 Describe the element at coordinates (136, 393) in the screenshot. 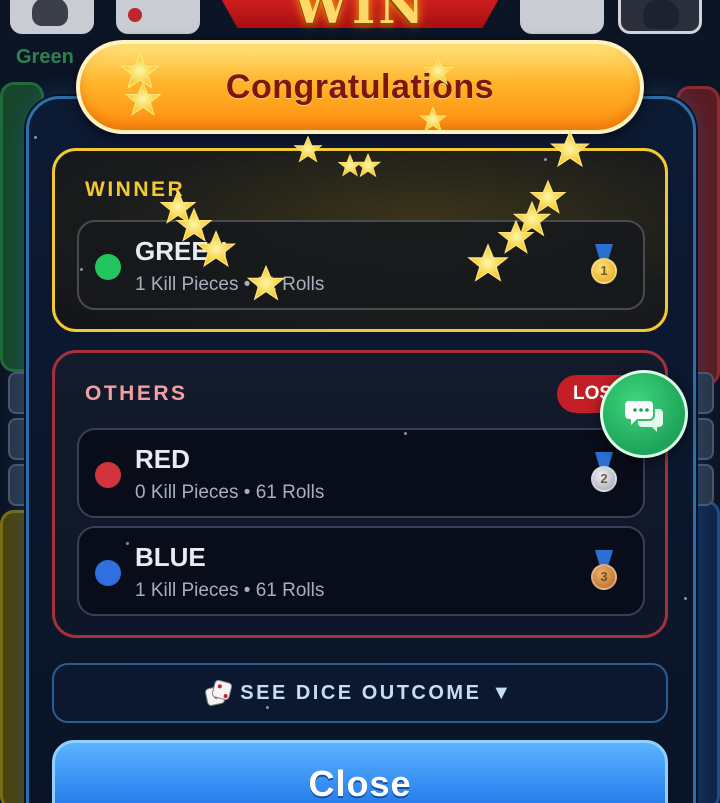

I see `others-section-label: OTHERS` at that location.